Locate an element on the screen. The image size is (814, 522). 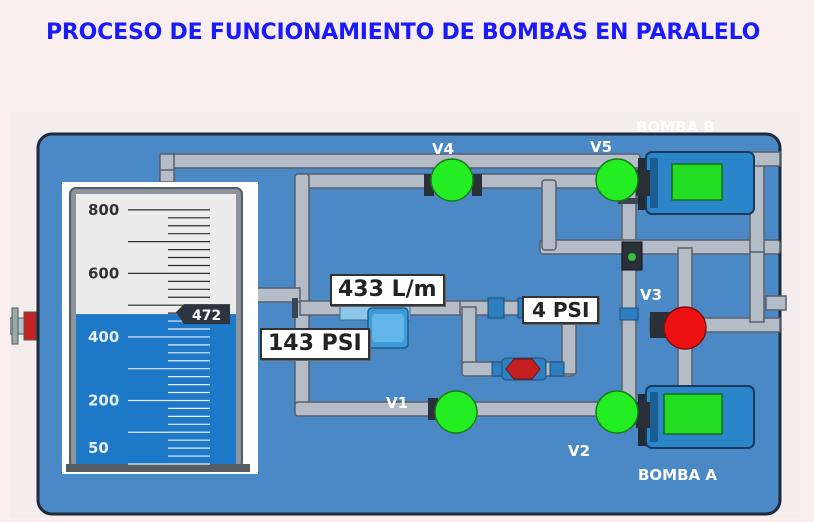
tank: 800 600 400 200 50 472 is located at coordinates (160, 328).